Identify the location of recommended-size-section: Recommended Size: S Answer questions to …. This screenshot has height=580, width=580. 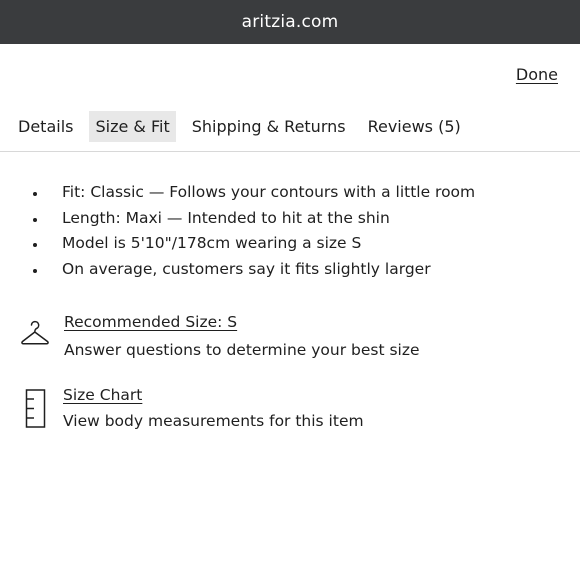
(290, 340).